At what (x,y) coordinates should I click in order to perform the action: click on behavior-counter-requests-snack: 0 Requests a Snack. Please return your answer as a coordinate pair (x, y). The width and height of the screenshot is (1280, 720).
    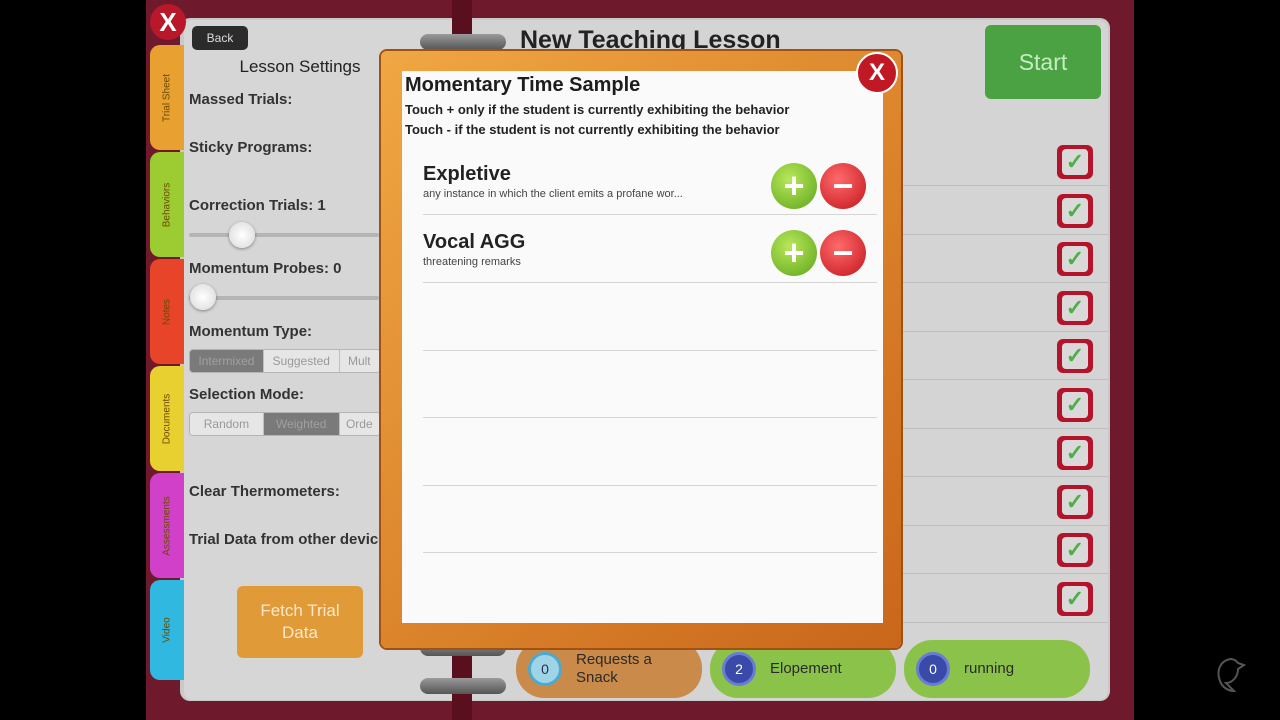
    Looking at the image, I should click on (609, 669).